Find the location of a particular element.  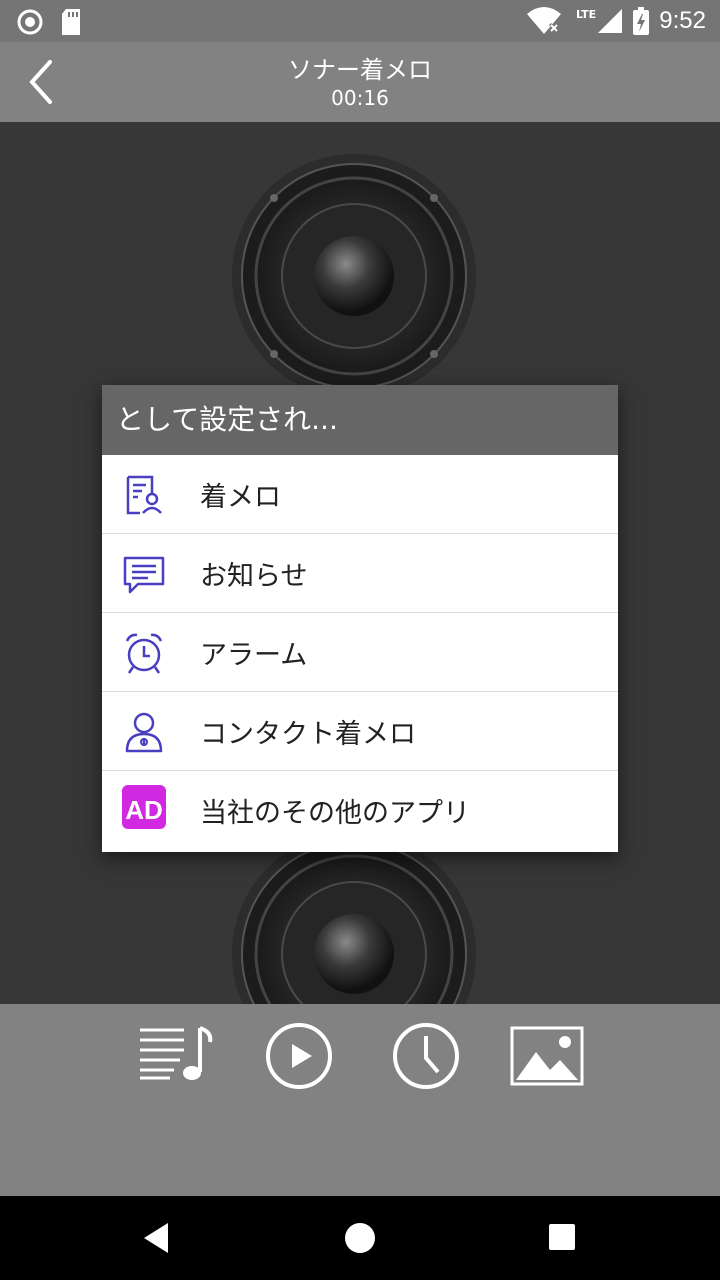

option-label: アラーム is located at coordinates (254, 655).